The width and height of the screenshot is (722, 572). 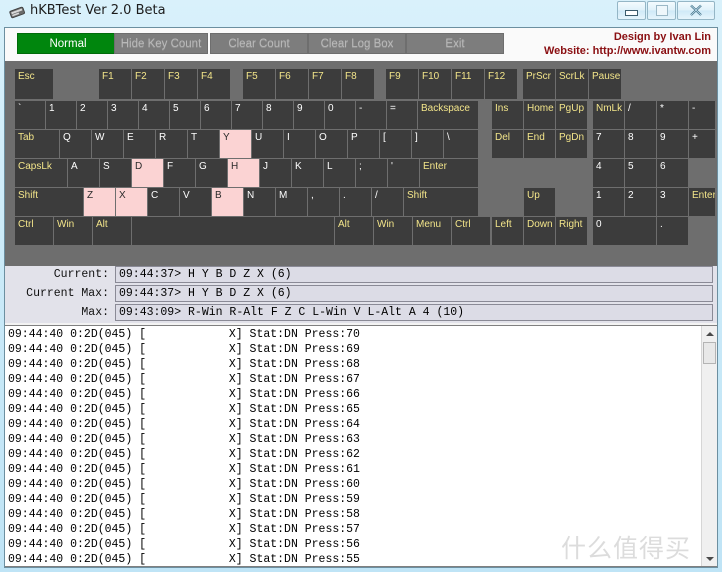 I want to click on key-c: C, so click(x=163, y=202).